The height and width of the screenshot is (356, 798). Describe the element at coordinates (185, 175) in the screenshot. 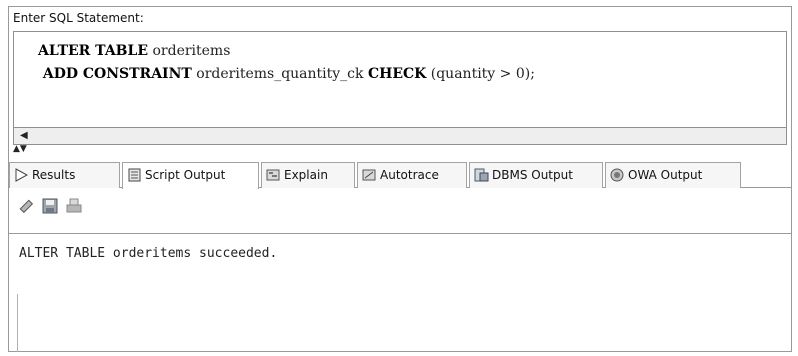

I see `tab-label: Script Output` at that location.